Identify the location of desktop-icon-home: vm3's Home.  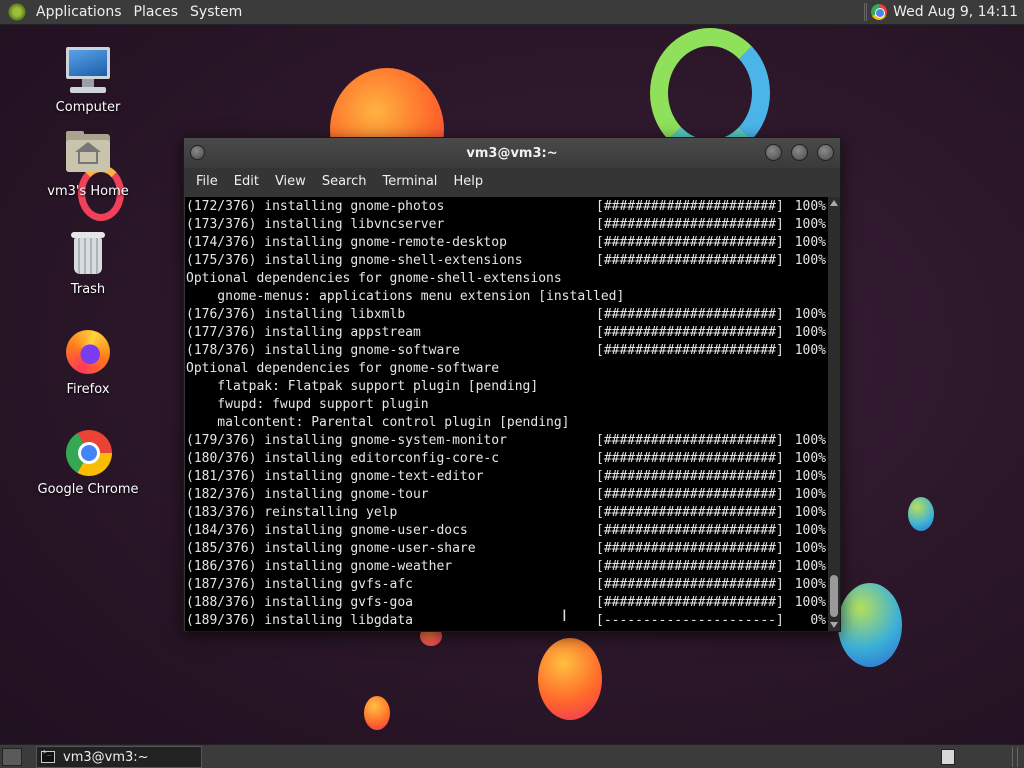
(88, 163).